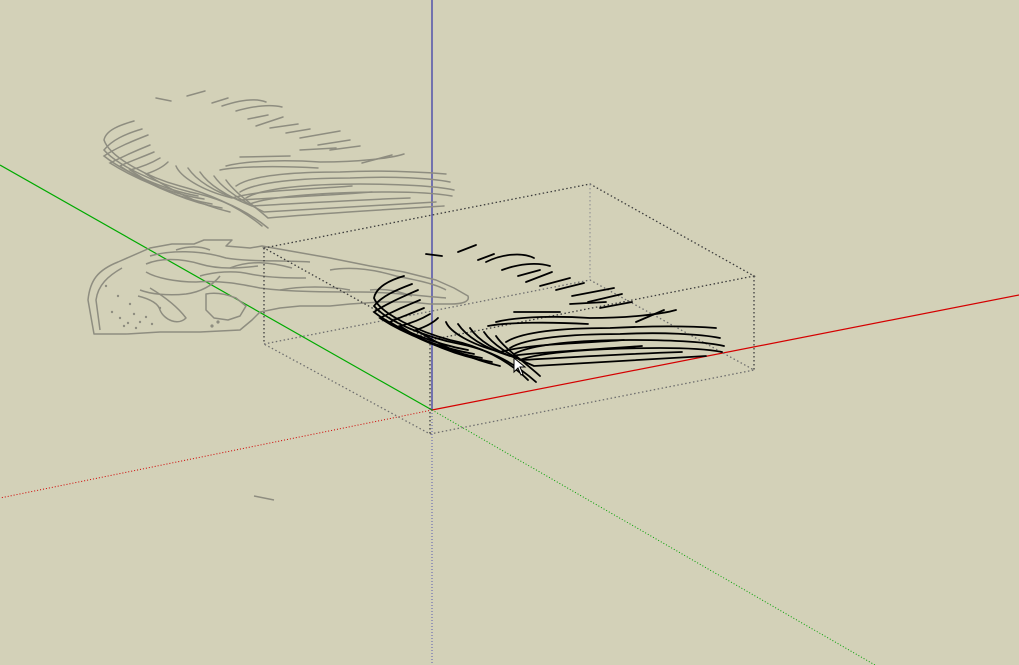 The width and height of the screenshot is (1019, 665). I want to click on inactive-contours-upper, so click(278, 159).